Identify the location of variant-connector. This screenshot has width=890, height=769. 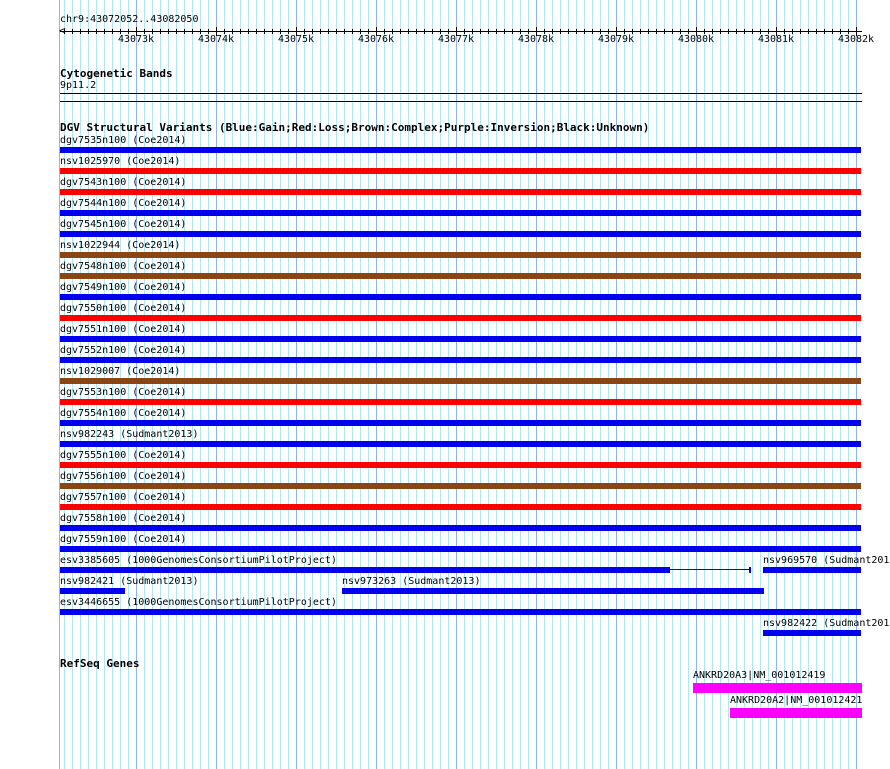
(709, 569).